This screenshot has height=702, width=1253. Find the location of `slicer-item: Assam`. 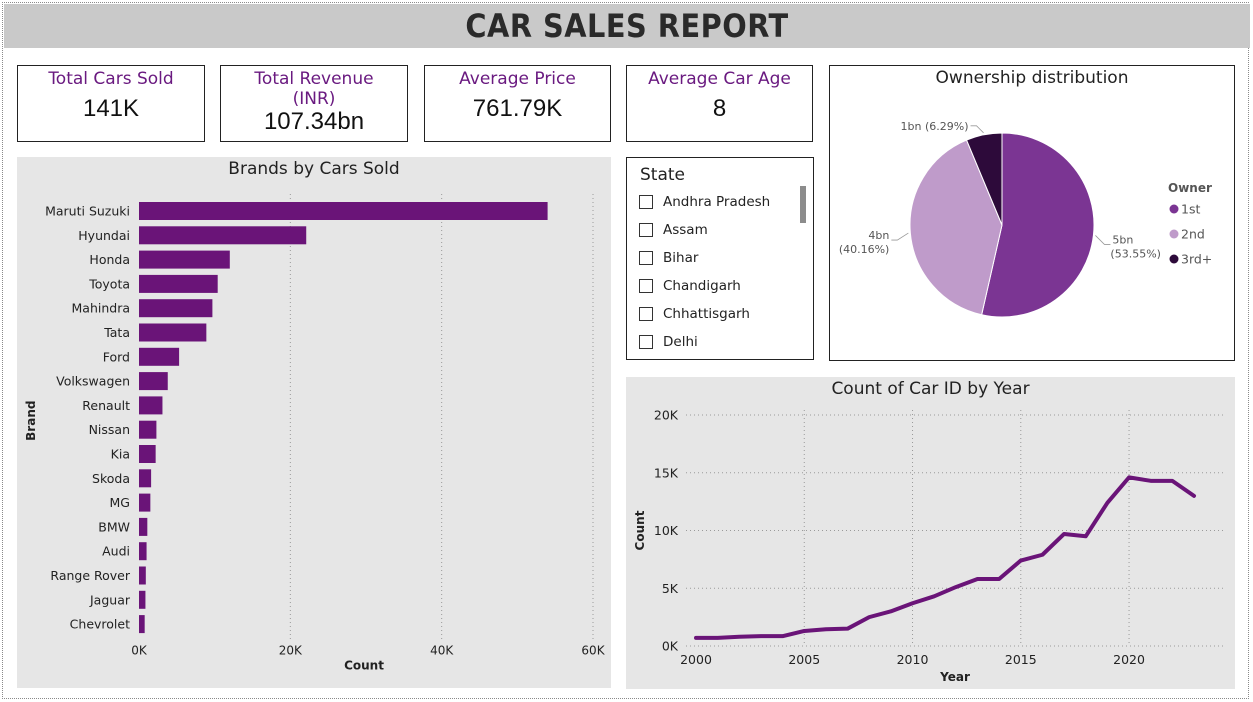

slicer-item: Assam is located at coordinates (673, 230).